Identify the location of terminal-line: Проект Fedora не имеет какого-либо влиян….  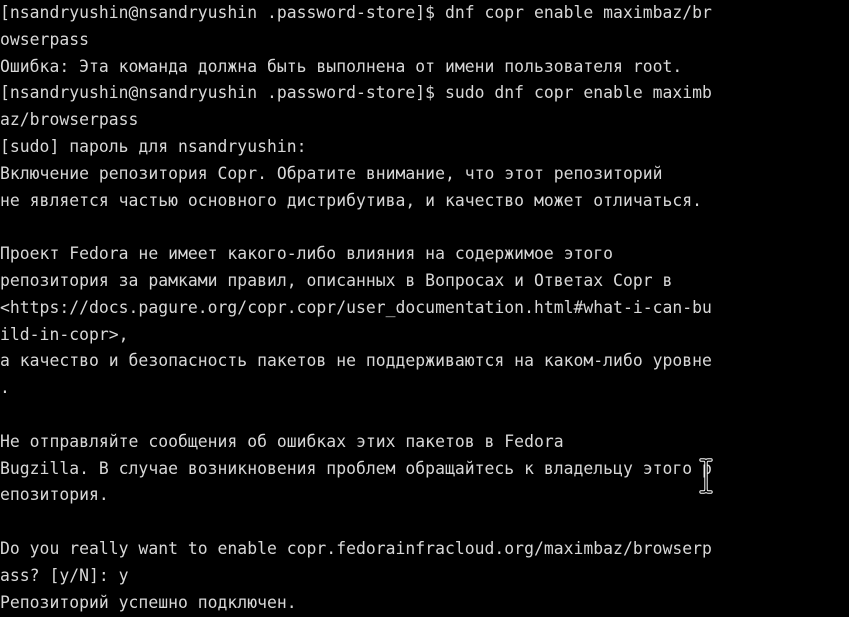
(307, 254).